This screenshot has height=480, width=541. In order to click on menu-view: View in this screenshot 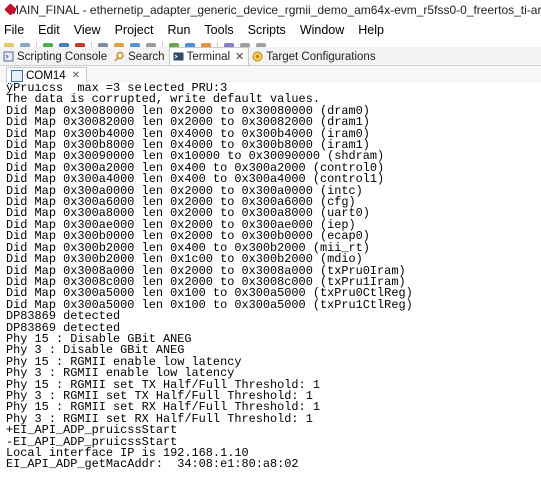, I will do `click(87, 30)`.